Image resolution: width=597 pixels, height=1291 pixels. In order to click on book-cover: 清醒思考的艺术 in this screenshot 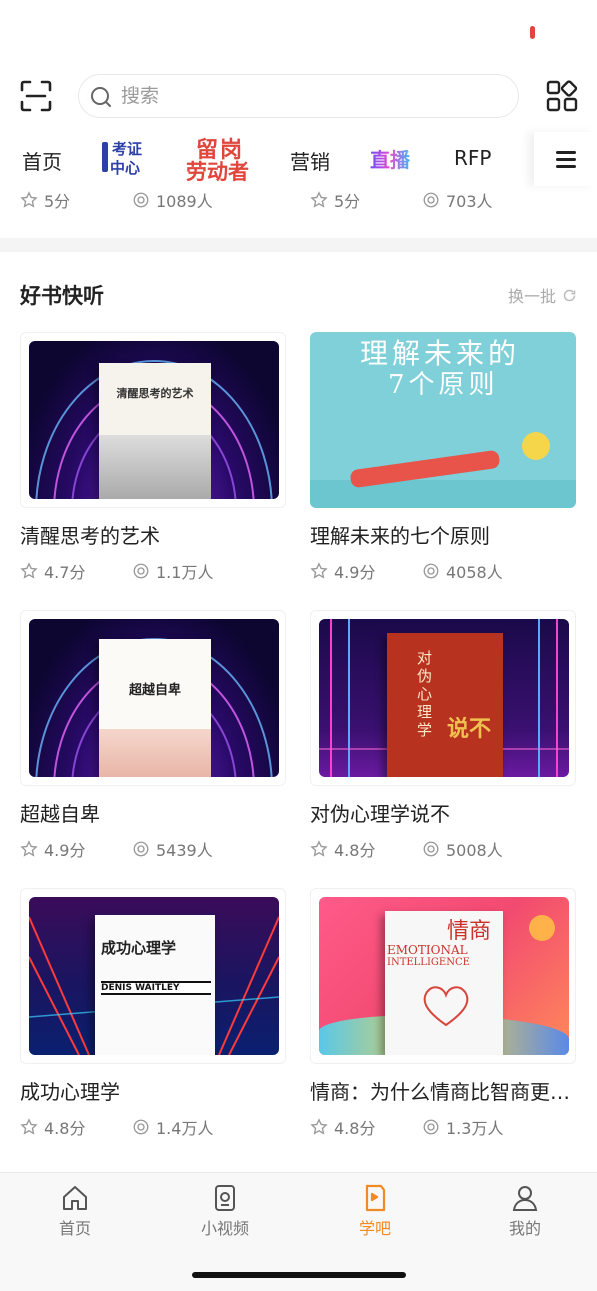, I will do `click(153, 420)`.